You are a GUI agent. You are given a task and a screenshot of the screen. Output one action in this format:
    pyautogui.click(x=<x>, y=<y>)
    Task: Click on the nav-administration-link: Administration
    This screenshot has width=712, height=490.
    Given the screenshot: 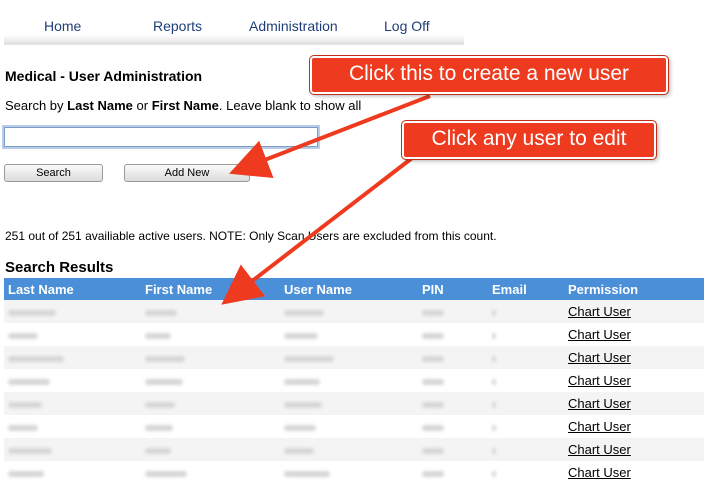 What is the action you would take?
    pyautogui.click(x=293, y=26)
    